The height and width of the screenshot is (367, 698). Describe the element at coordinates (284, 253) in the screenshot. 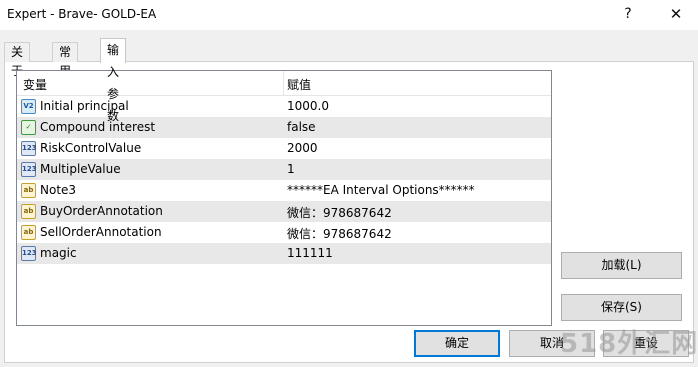

I see `table-row: 123 magic 111111` at that location.